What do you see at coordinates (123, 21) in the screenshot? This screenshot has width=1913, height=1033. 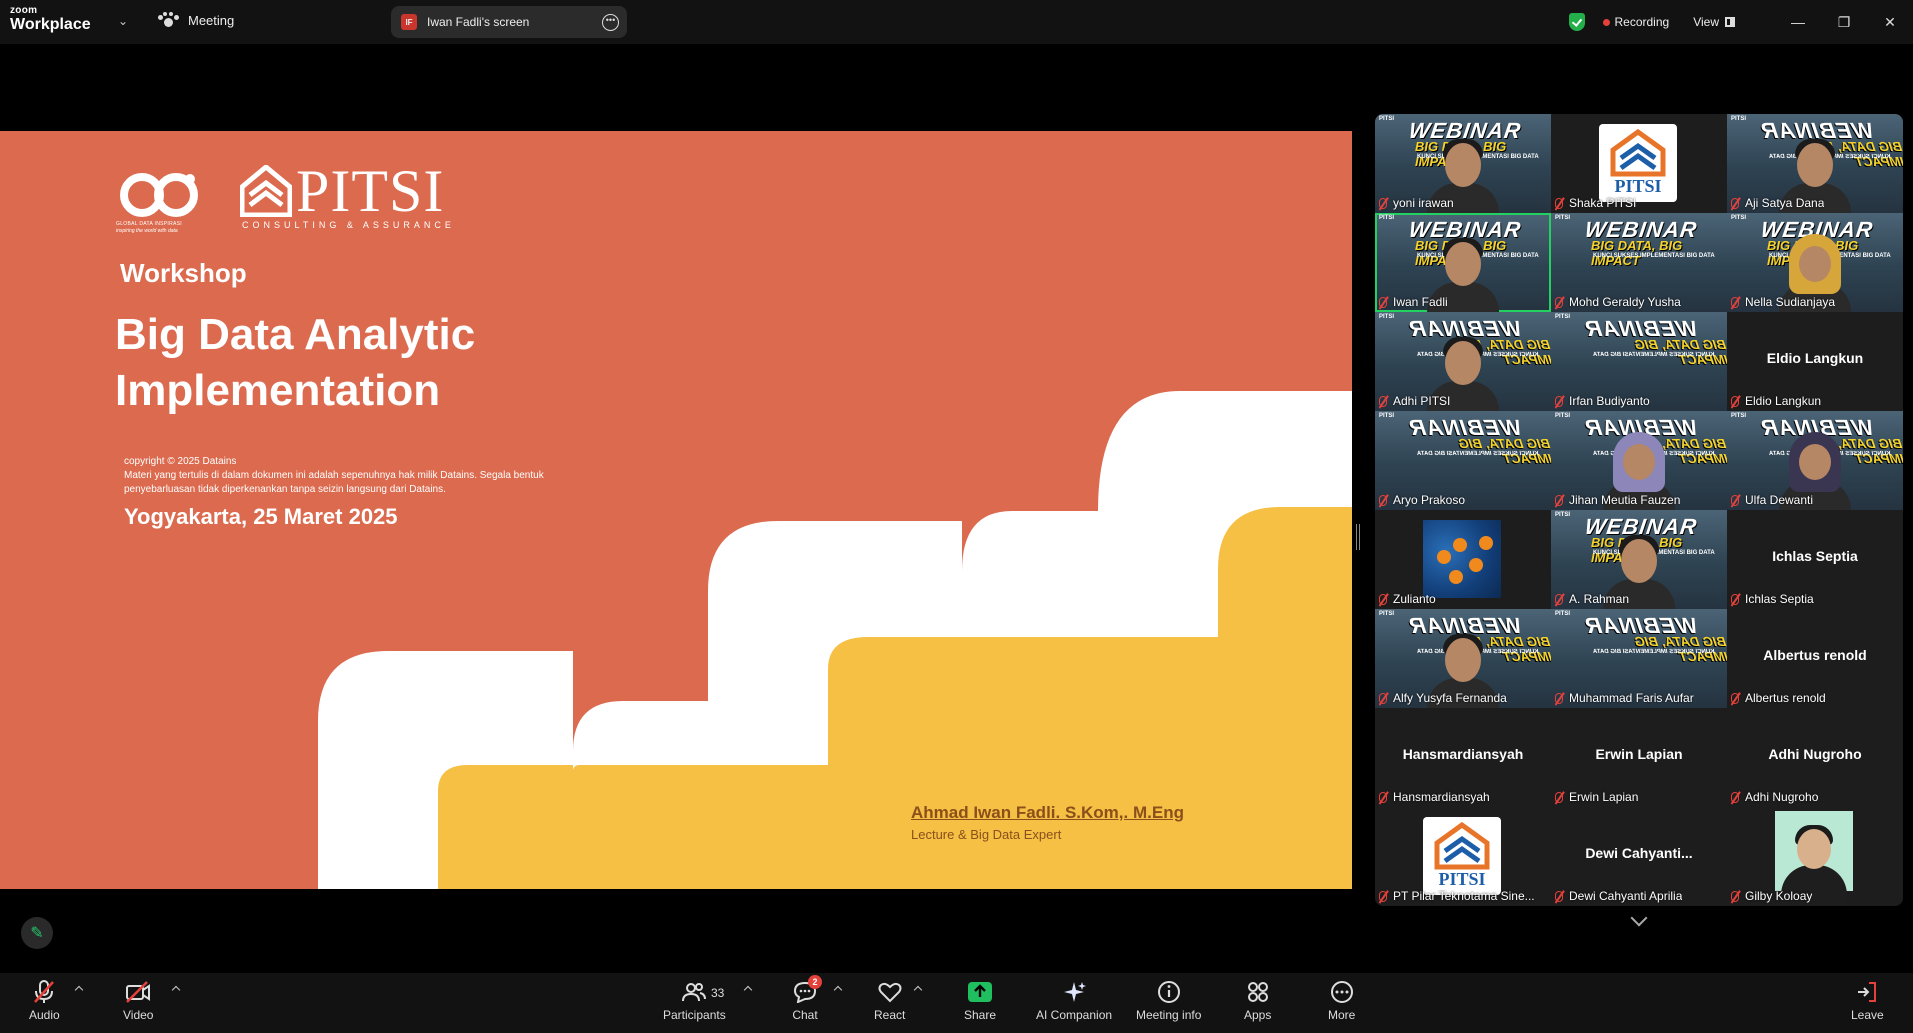 I see `brand-chevron-down-icon: ⌄` at bounding box center [123, 21].